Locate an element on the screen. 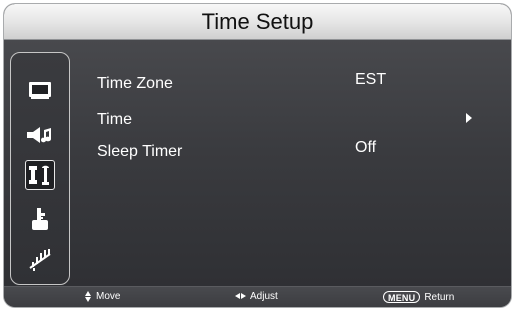 The image size is (515, 311). menu-title: Time Setup is located at coordinates (257, 22).